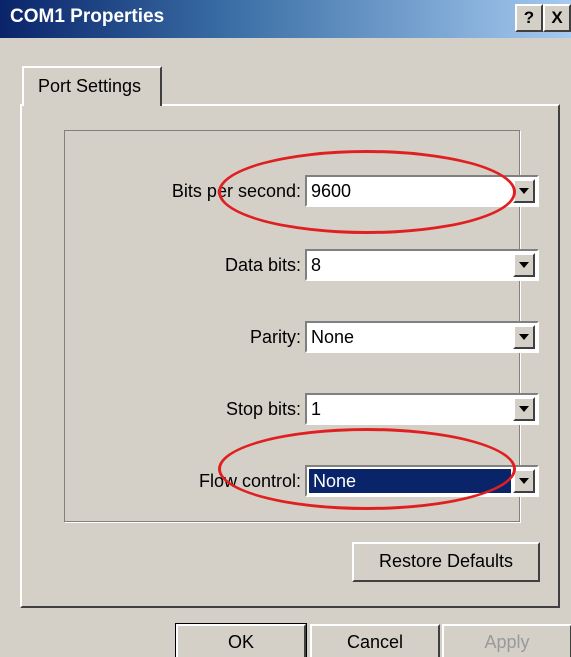 This screenshot has height=657, width=571. Describe the element at coordinates (333, 337) in the screenshot. I see `parity-value: None` at that location.